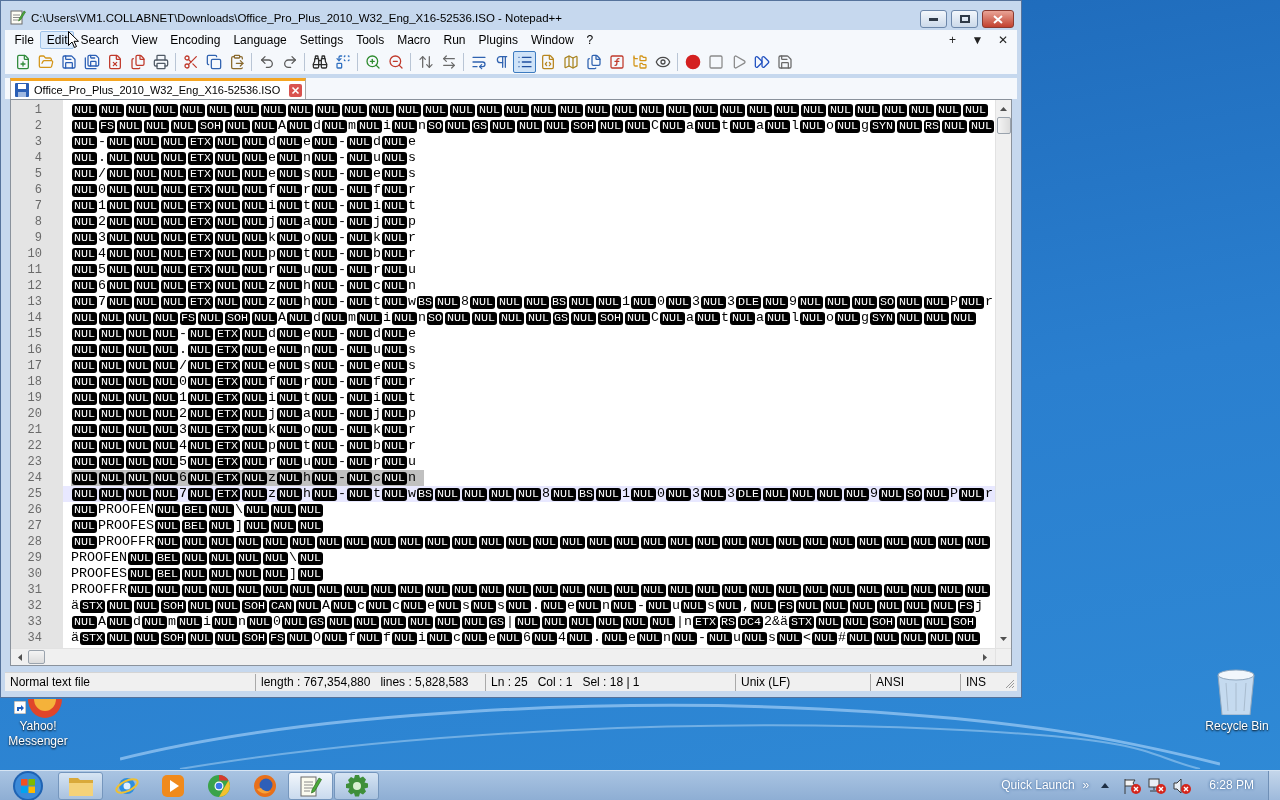  What do you see at coordinates (34, 574) in the screenshot?
I see `line-number: 30` at bounding box center [34, 574].